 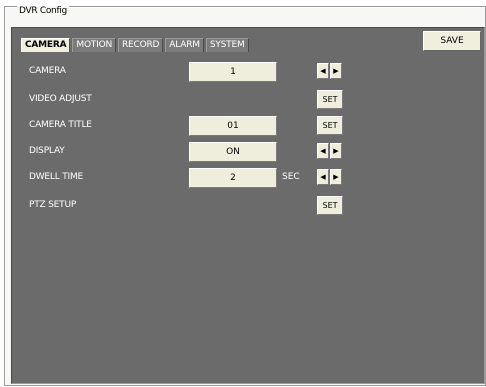 I want to click on camera-next-button: ▶, so click(x=336, y=71).